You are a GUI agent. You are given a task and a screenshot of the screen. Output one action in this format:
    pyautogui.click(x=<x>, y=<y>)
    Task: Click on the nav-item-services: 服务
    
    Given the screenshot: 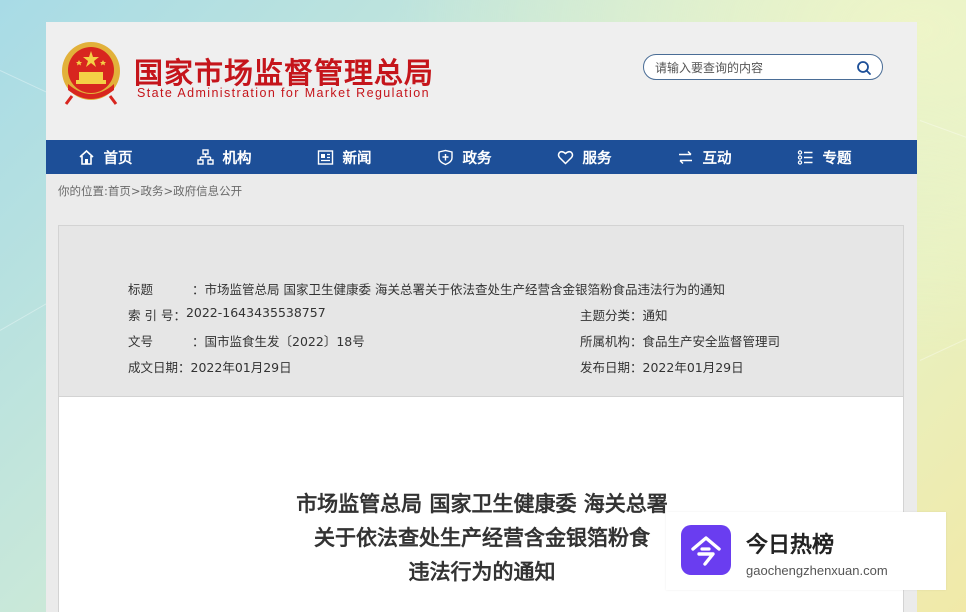 What is the action you would take?
    pyautogui.click(x=584, y=157)
    